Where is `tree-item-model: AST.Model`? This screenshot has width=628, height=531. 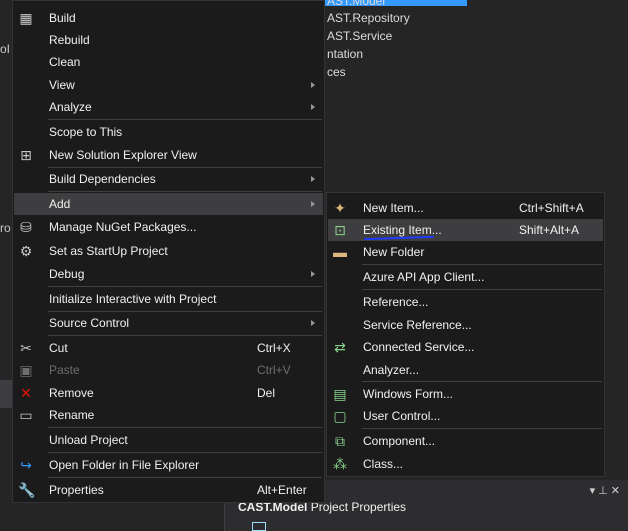
tree-item-model: AST.Model is located at coordinates (356, 4).